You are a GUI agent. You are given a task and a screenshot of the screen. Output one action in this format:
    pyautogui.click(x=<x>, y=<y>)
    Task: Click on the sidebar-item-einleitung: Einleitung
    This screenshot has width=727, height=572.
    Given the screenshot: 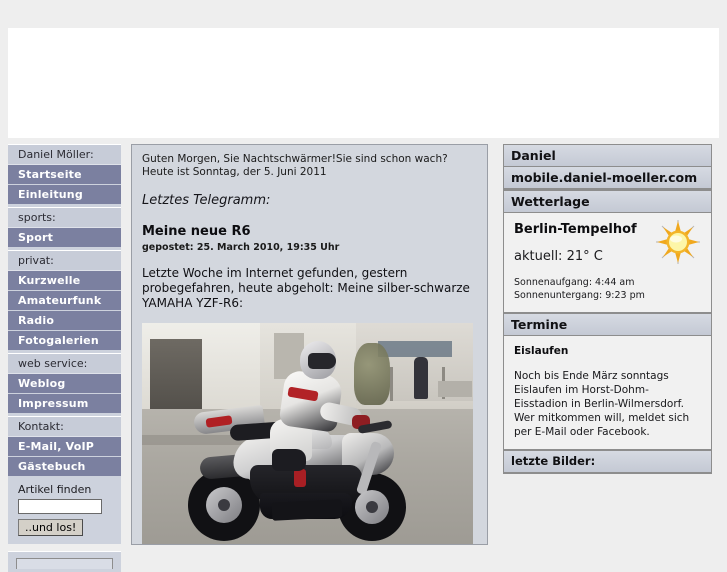 What is the action you would take?
    pyautogui.click(x=64, y=195)
    